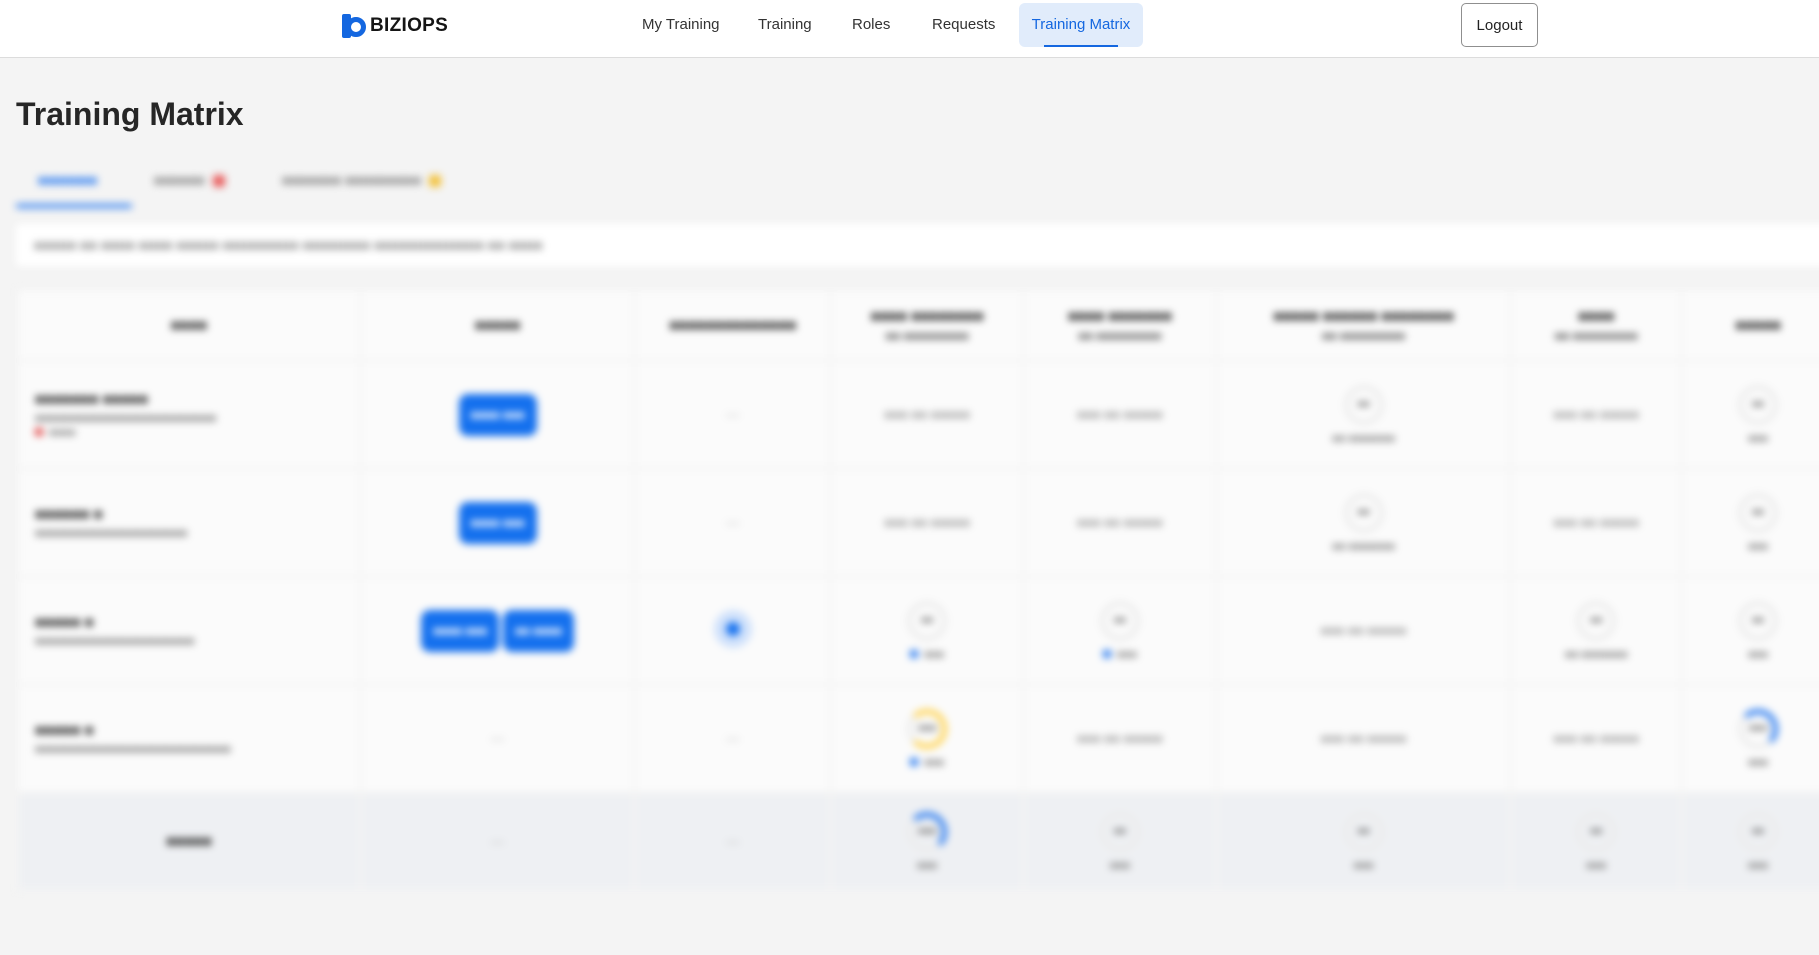 Image resolution: width=1819 pixels, height=955 pixels. I want to click on nav-item-training-matrix: Training Matrix, so click(1081, 25).